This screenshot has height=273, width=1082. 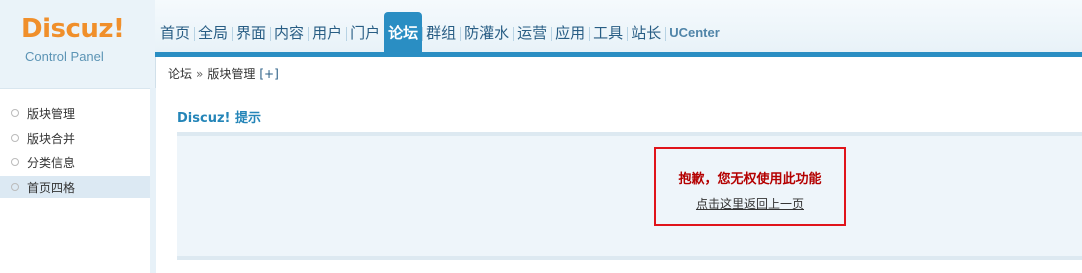 I want to click on permission-alert: 抱歉，您无权使用此功能 点击这里返回上一页, so click(x=750, y=186).